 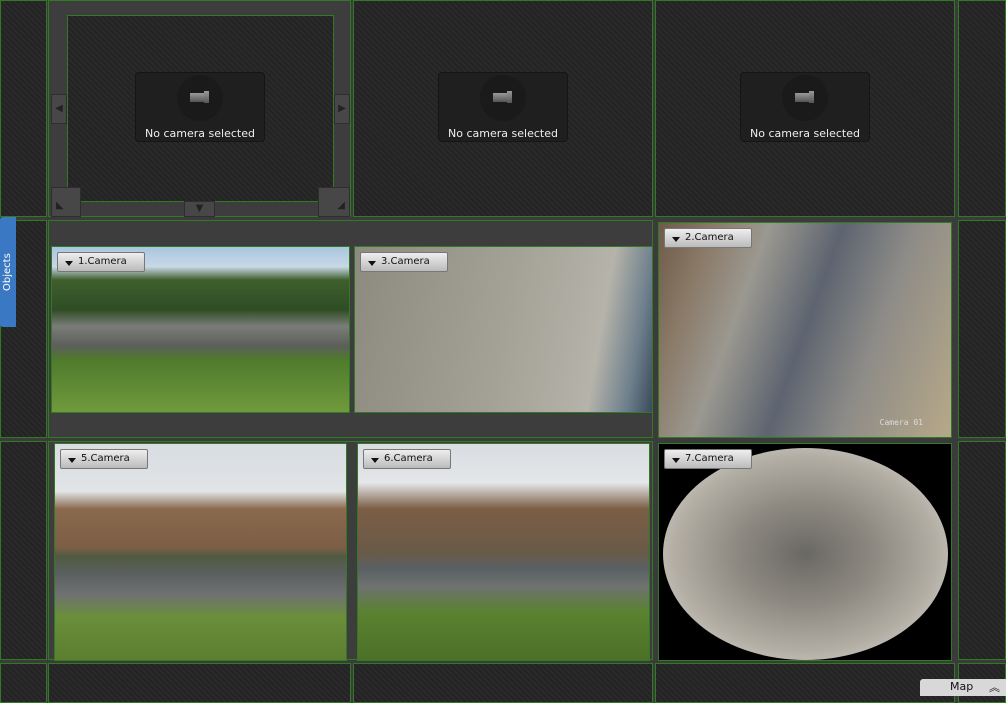 What do you see at coordinates (503, 552) in the screenshot?
I see `camera-feed-6: 6.Camera` at bounding box center [503, 552].